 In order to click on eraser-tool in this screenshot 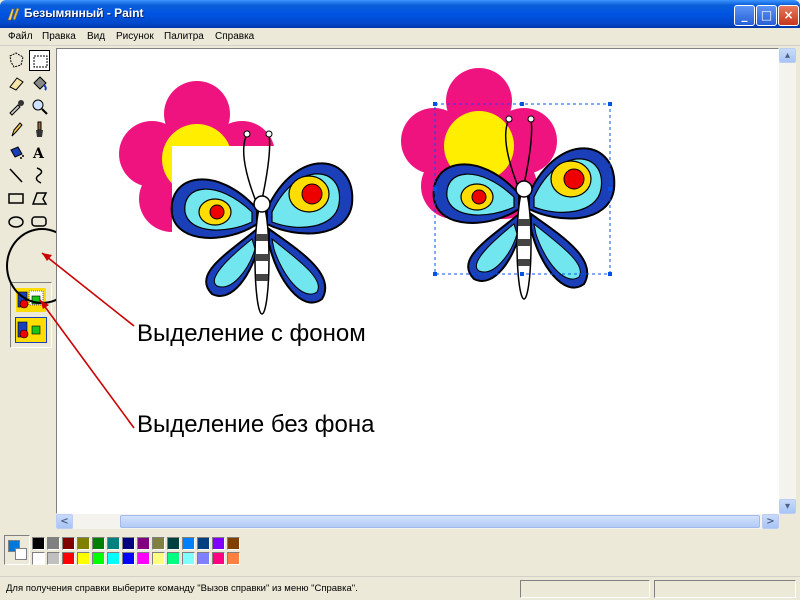, I will do `click(16, 83)`.